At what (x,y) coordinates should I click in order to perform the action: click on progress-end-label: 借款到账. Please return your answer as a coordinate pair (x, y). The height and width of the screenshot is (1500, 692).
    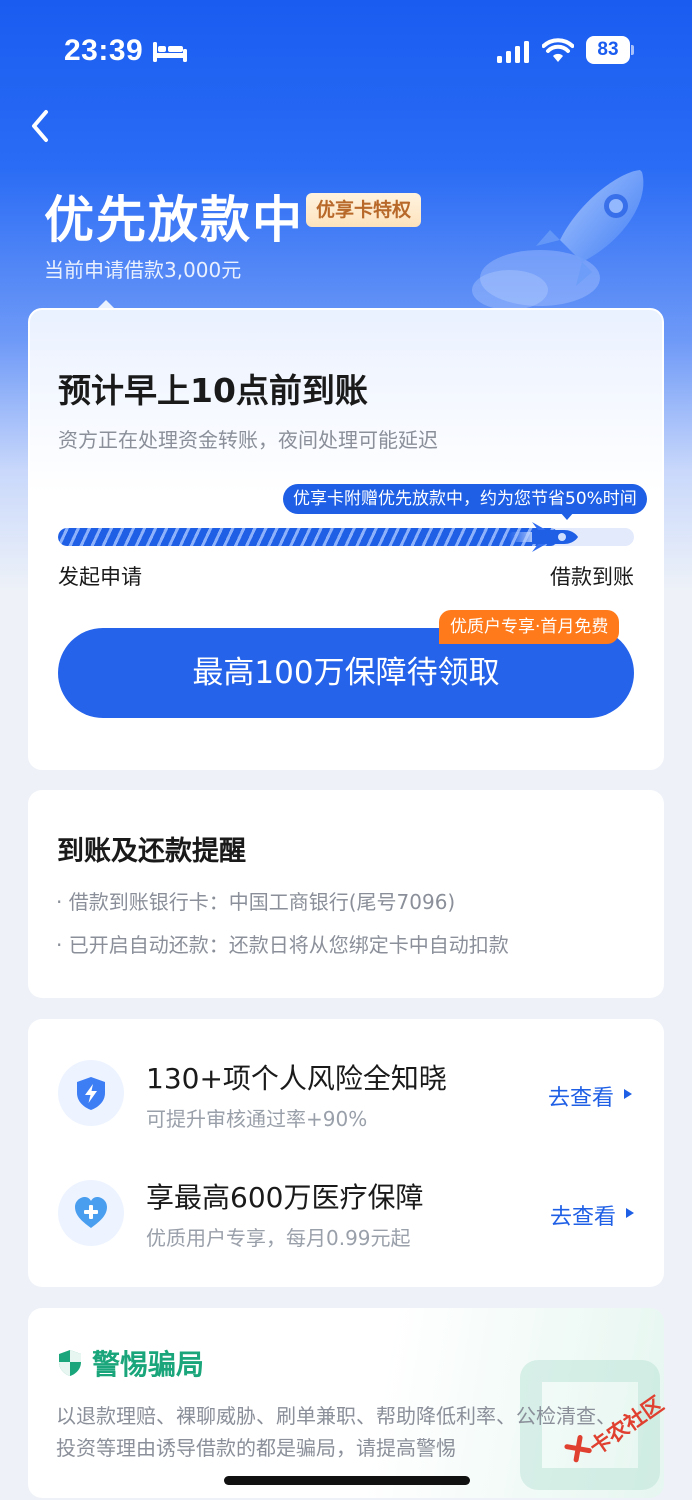
    Looking at the image, I should click on (592, 577).